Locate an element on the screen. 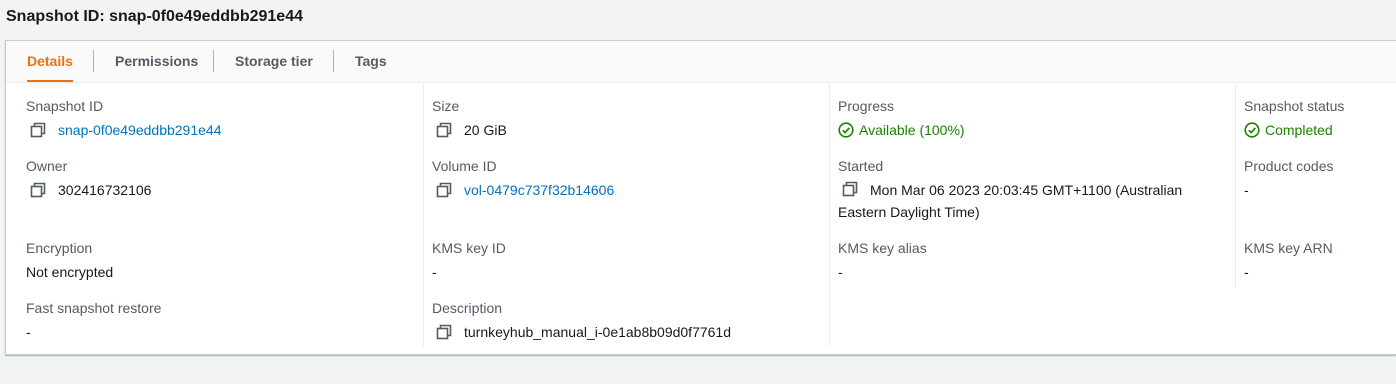 Image resolution: width=1396 pixels, height=384 pixels. field-fast-snapshot-restore: Fast snapshot restore - is located at coordinates (93, 321).